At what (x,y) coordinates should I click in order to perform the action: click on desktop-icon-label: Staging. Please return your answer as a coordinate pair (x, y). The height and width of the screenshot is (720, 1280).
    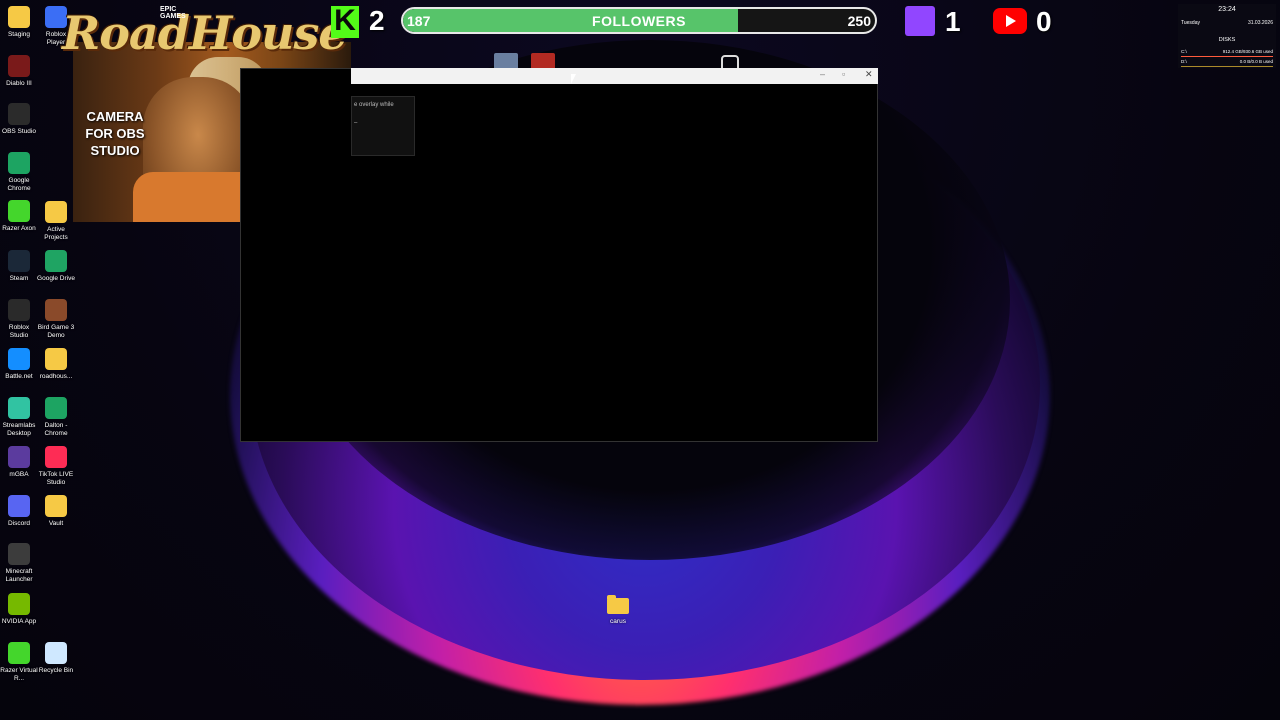
    Looking at the image, I should click on (19, 34).